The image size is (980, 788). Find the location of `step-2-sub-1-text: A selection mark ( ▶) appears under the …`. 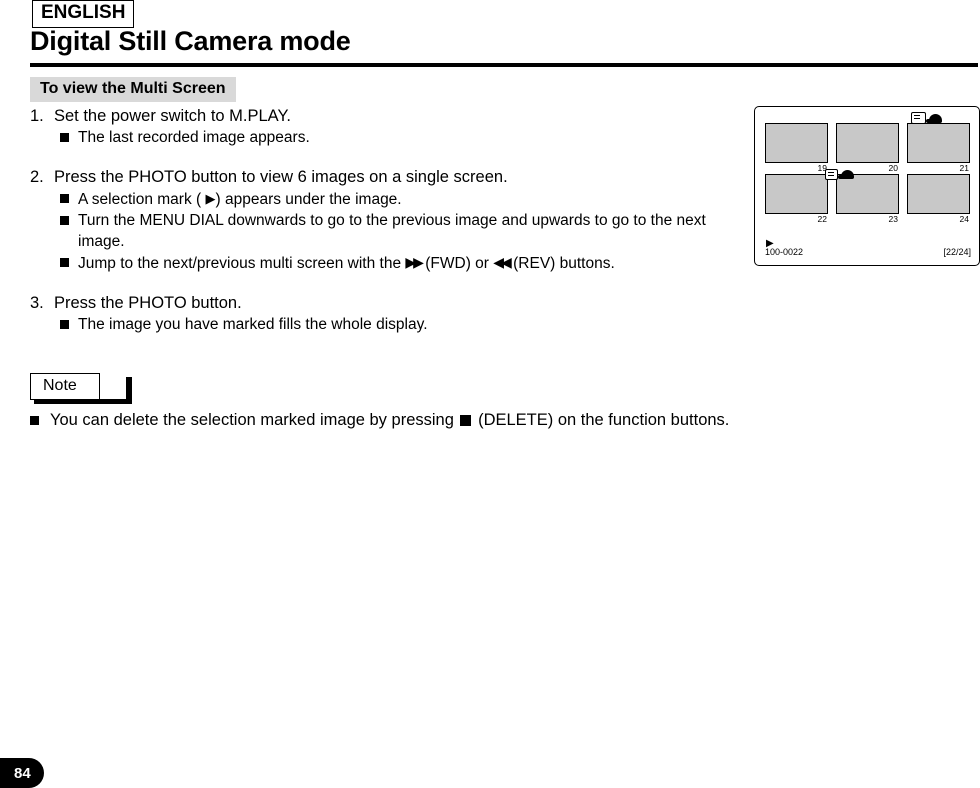

step-2-sub-1-text: A selection mark ( ▶) appears under the … is located at coordinates (404, 199).